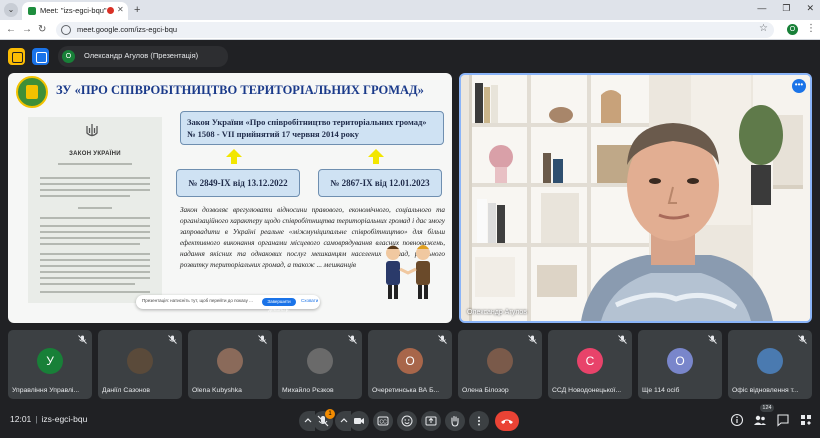 This screenshot has height=438, width=820. I want to click on browser-tab-bar: ⌄ Meet: "izs-egci-bqu" ✕ + — ❐ ✕, so click(410, 10).